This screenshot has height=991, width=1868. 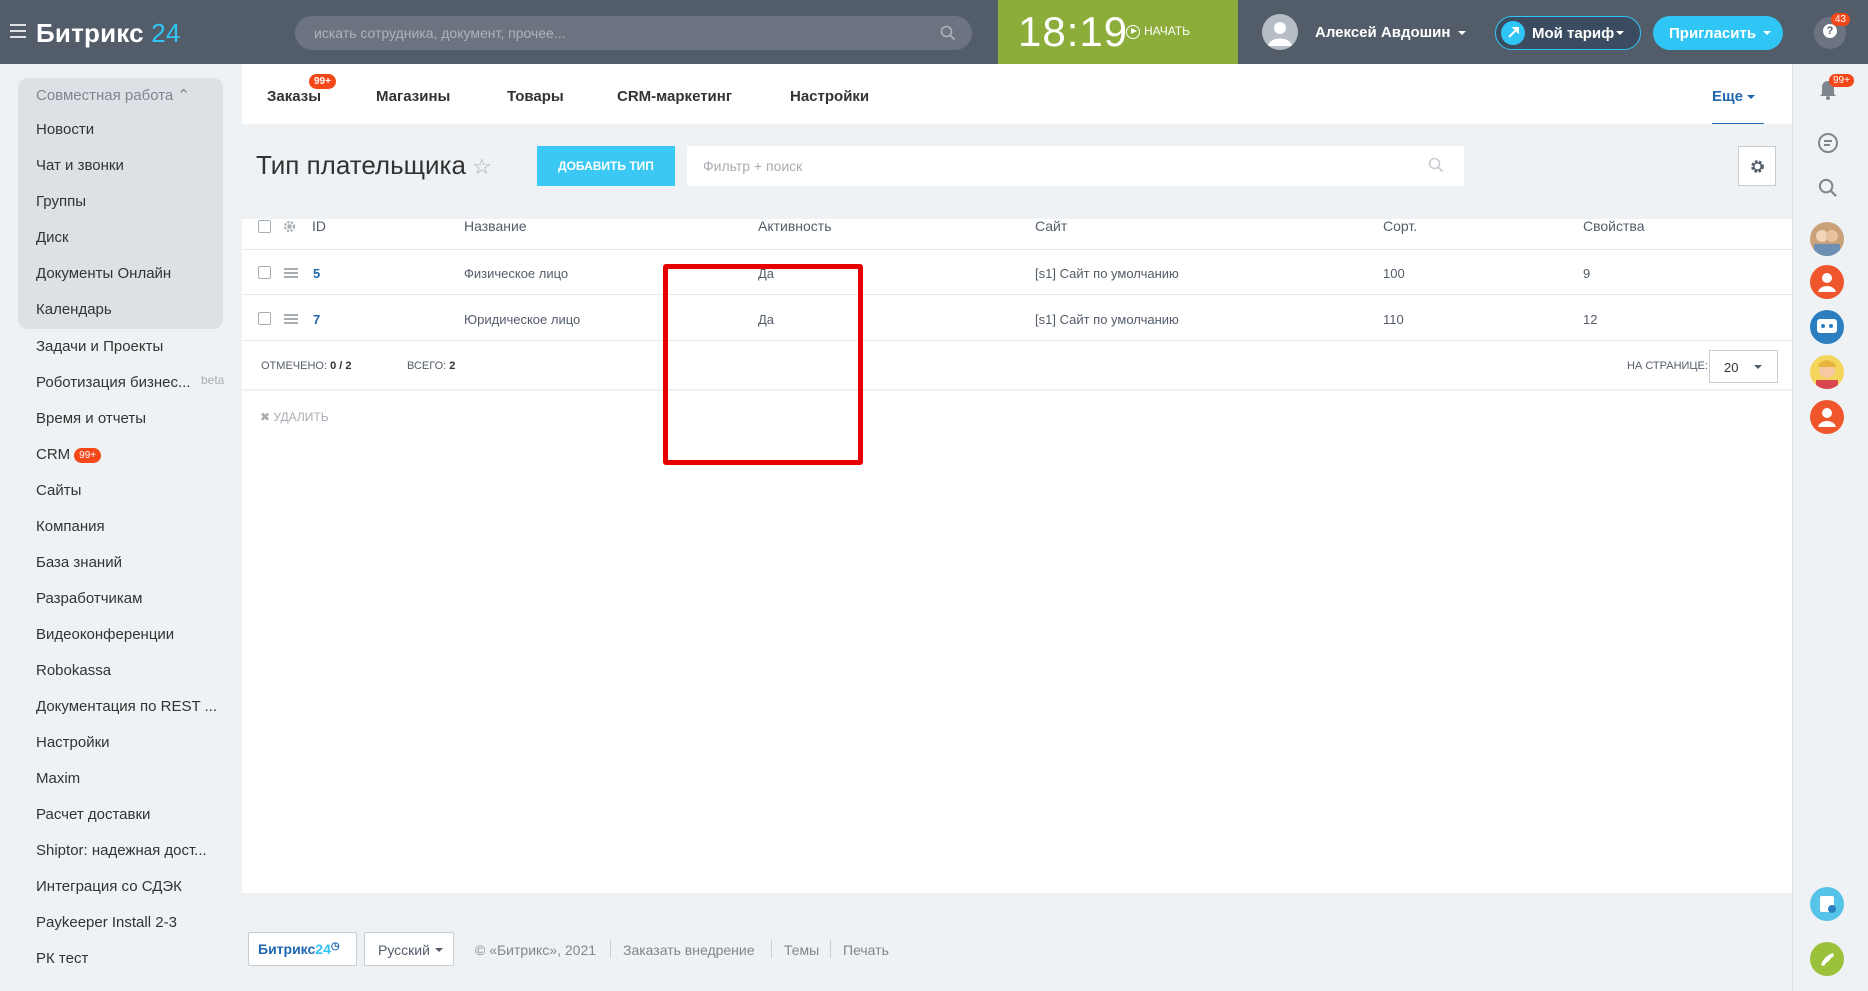 What do you see at coordinates (1158, 31) in the screenshot?
I see `start-day-button: НАЧАТЬ` at bounding box center [1158, 31].